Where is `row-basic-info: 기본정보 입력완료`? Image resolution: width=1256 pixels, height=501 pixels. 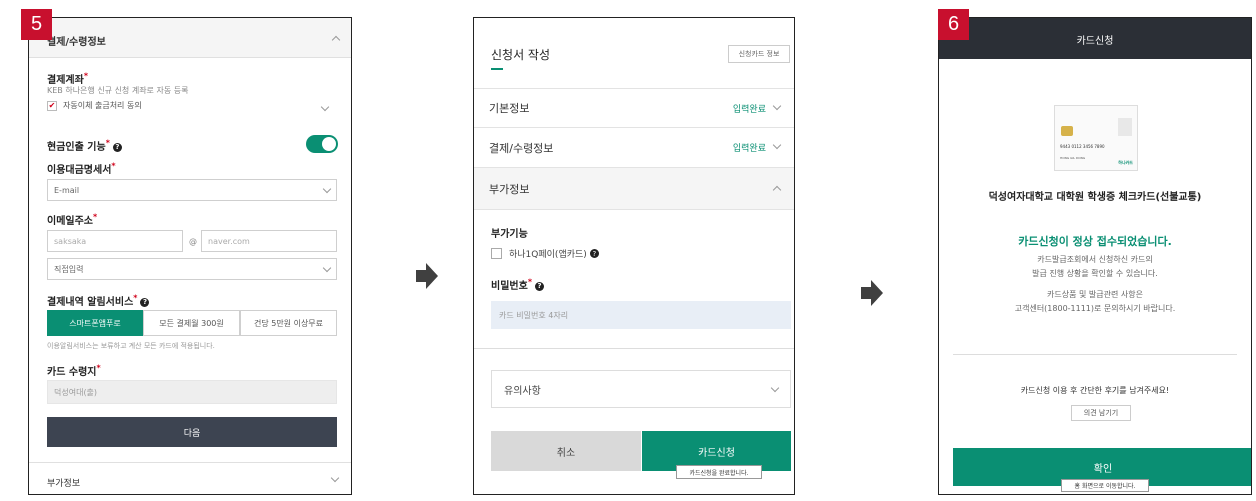
row-basic-info: 기본정보 입력완료 is located at coordinates (634, 108).